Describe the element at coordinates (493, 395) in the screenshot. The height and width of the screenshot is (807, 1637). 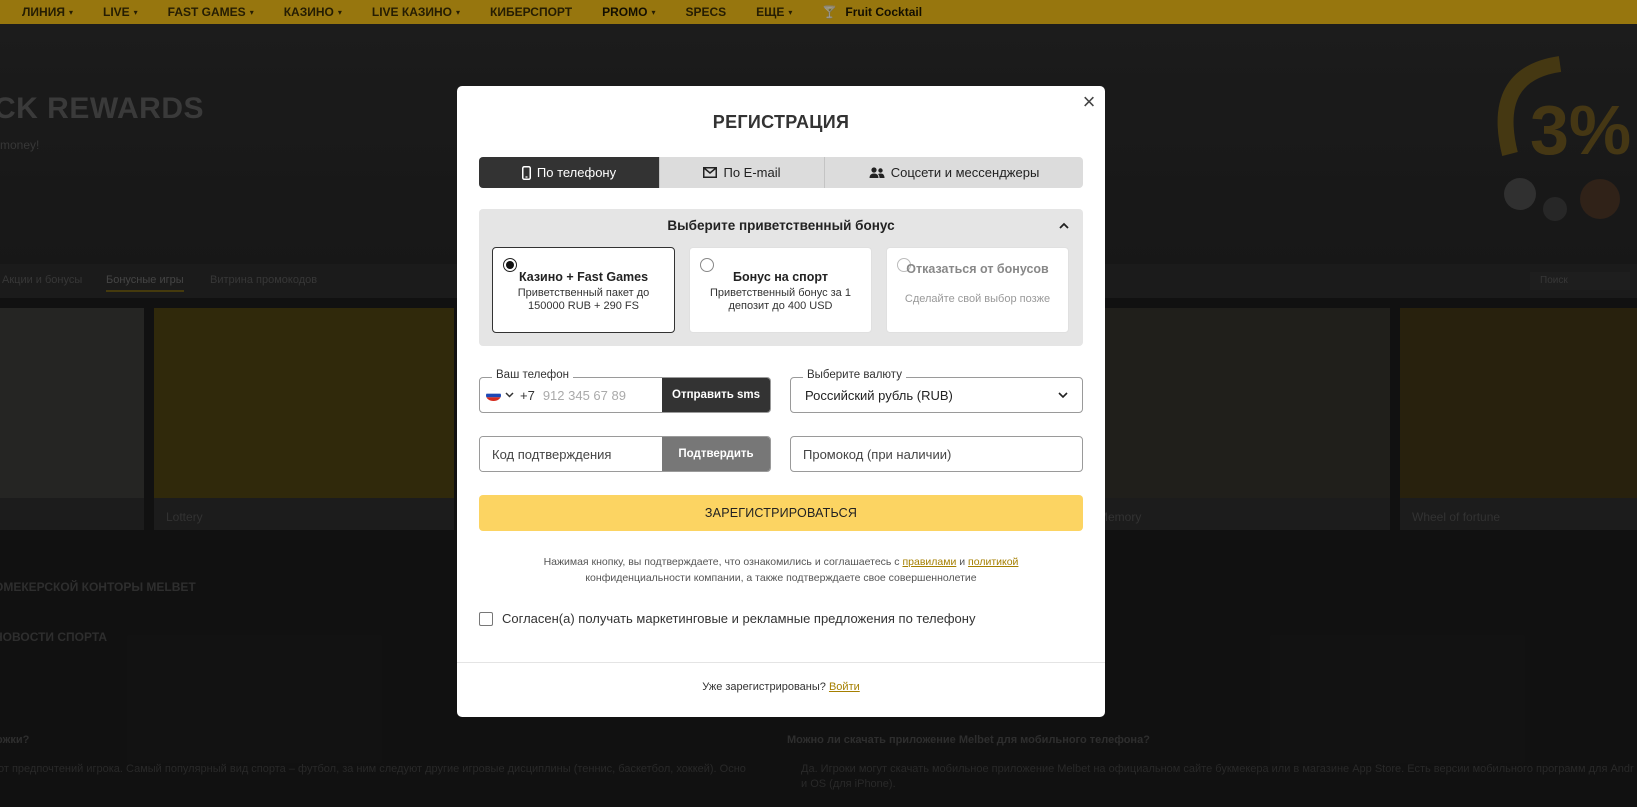
I see `russia-flag-icon` at that location.